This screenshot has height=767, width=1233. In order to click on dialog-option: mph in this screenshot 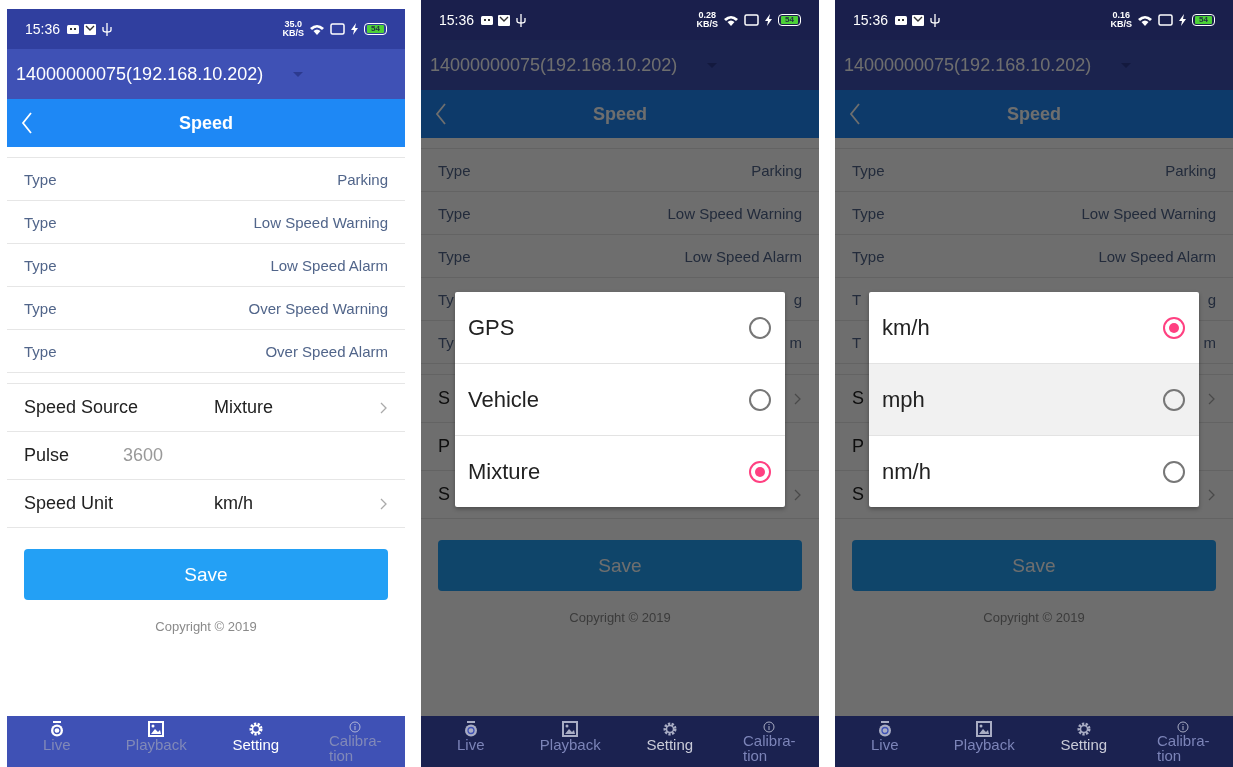, I will do `click(1034, 400)`.